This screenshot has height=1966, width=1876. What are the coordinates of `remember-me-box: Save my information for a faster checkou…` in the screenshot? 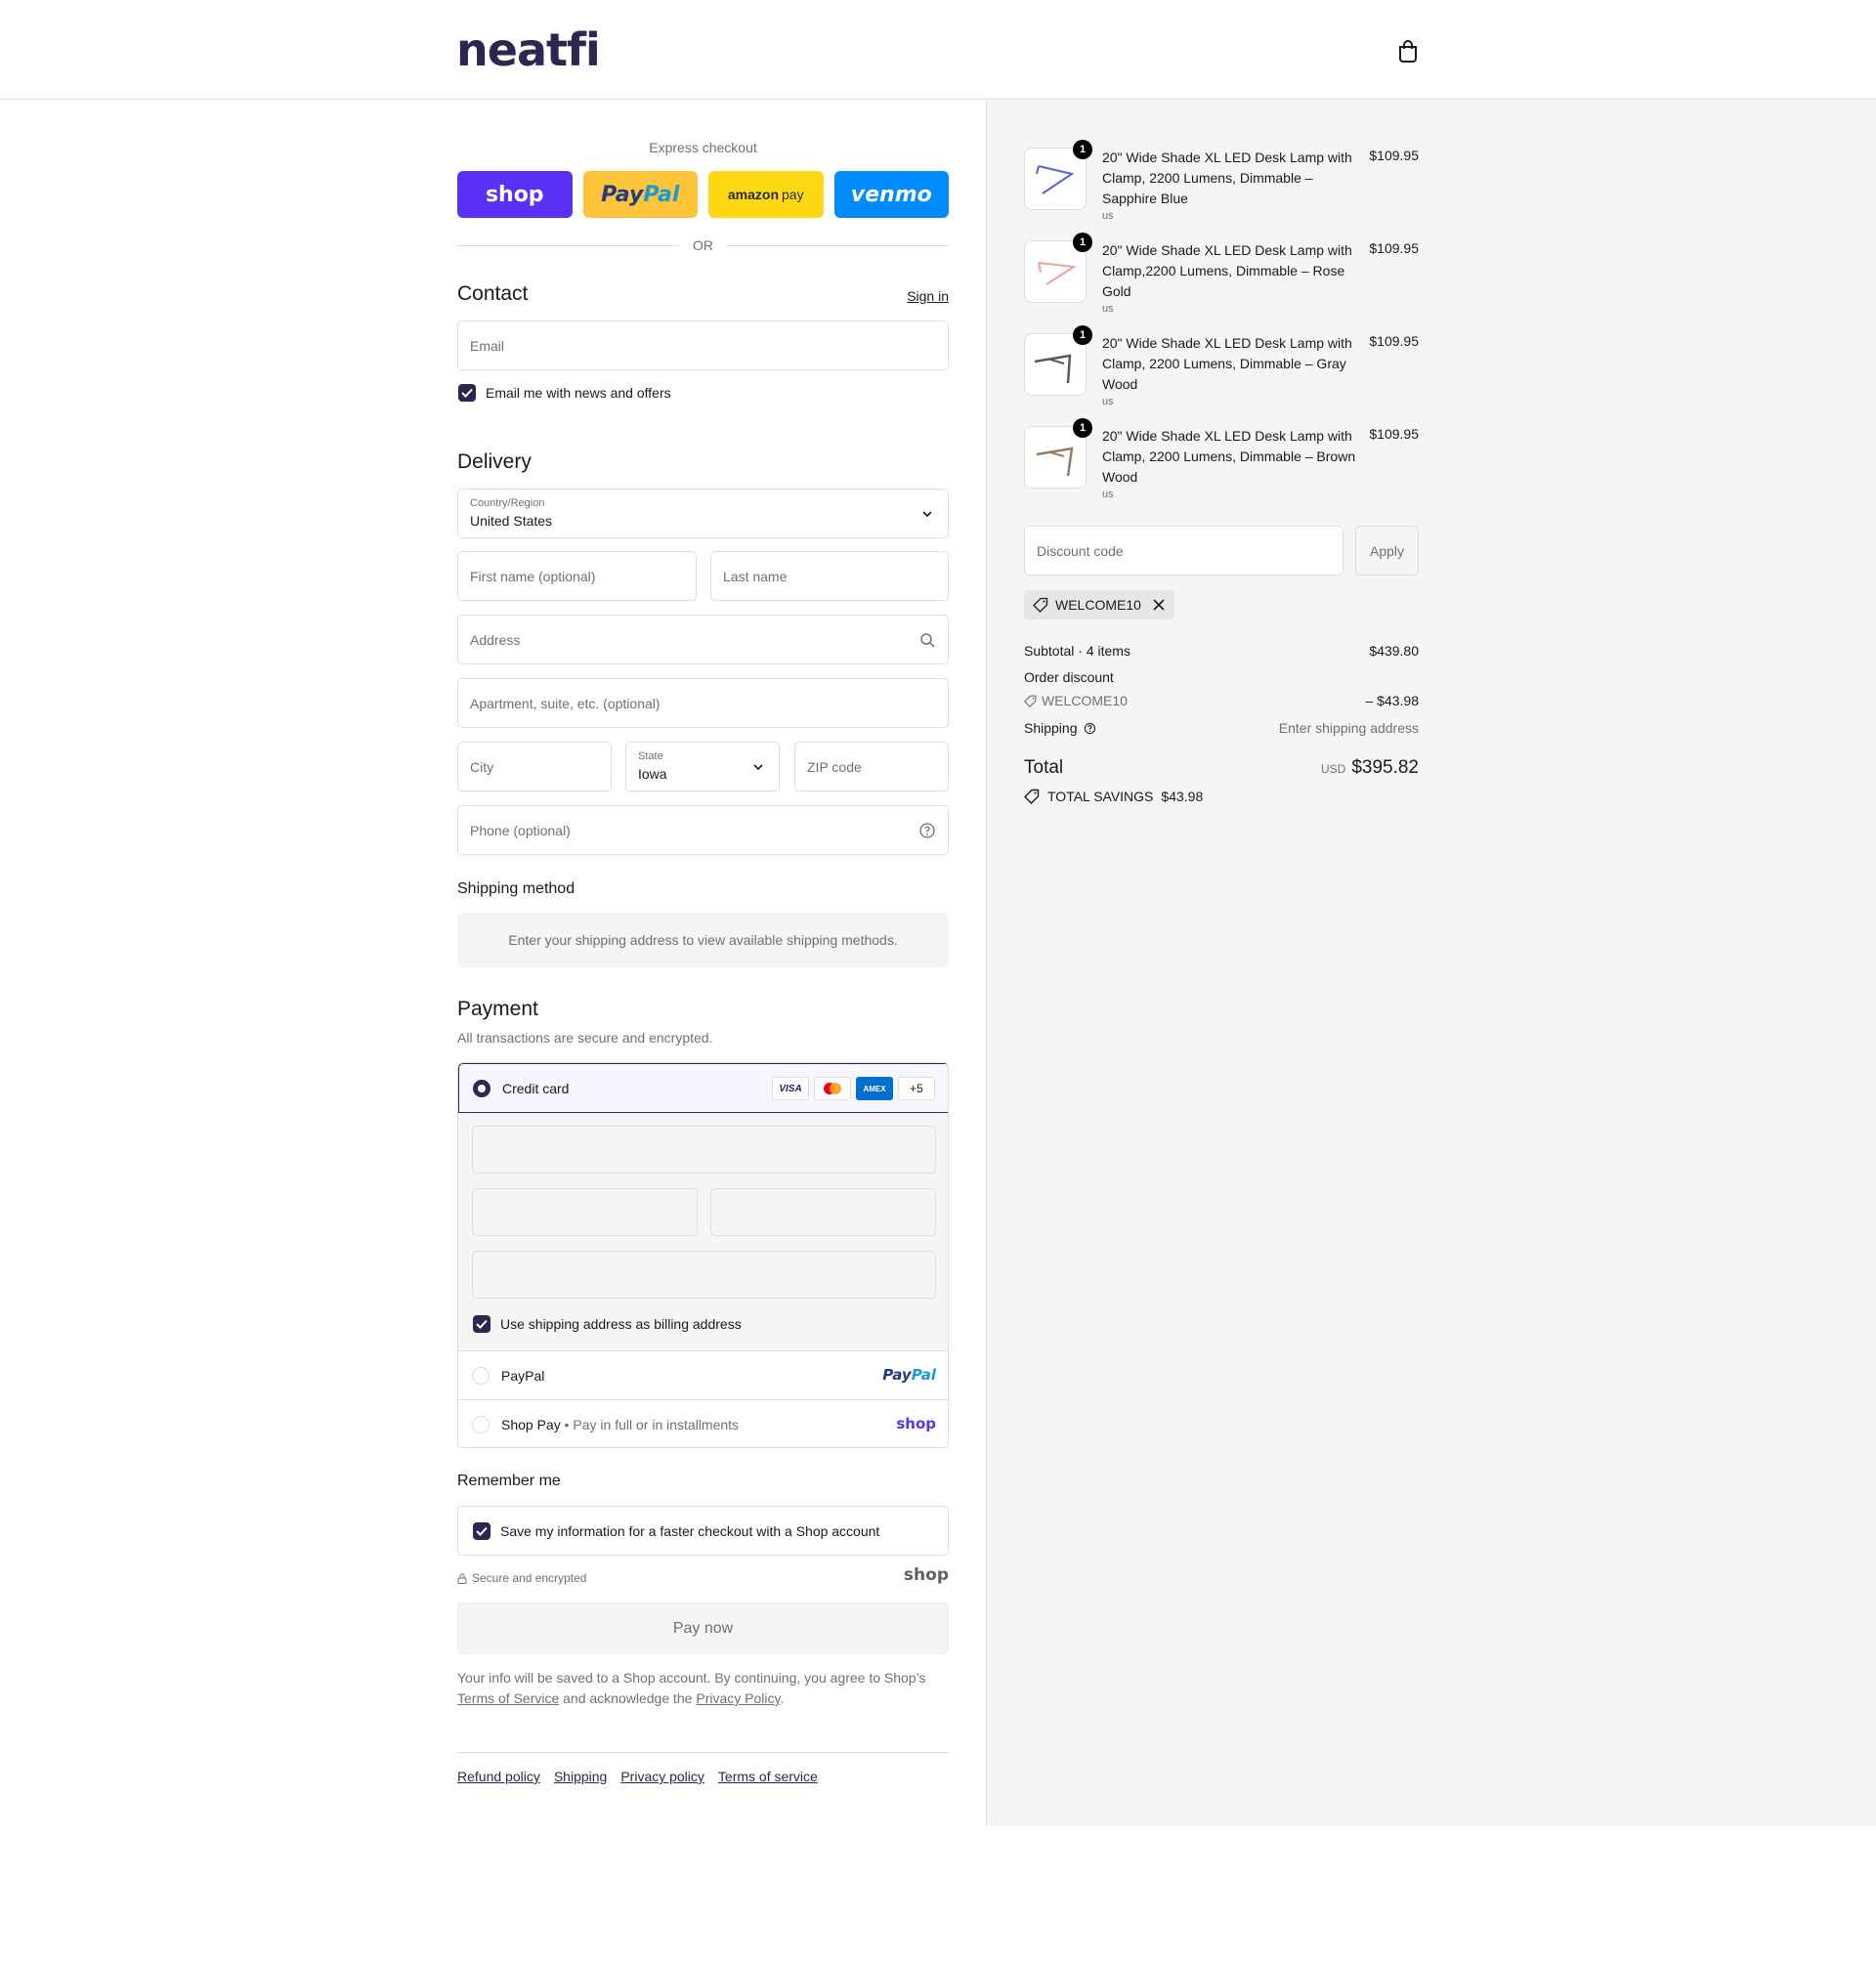 It's located at (703, 1531).